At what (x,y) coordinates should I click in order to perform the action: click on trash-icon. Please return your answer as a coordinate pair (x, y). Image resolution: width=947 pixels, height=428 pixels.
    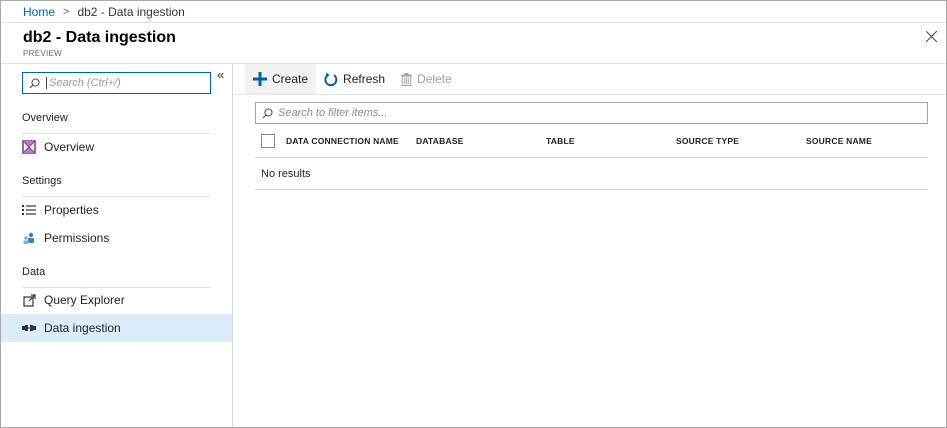
    Looking at the image, I should click on (407, 79).